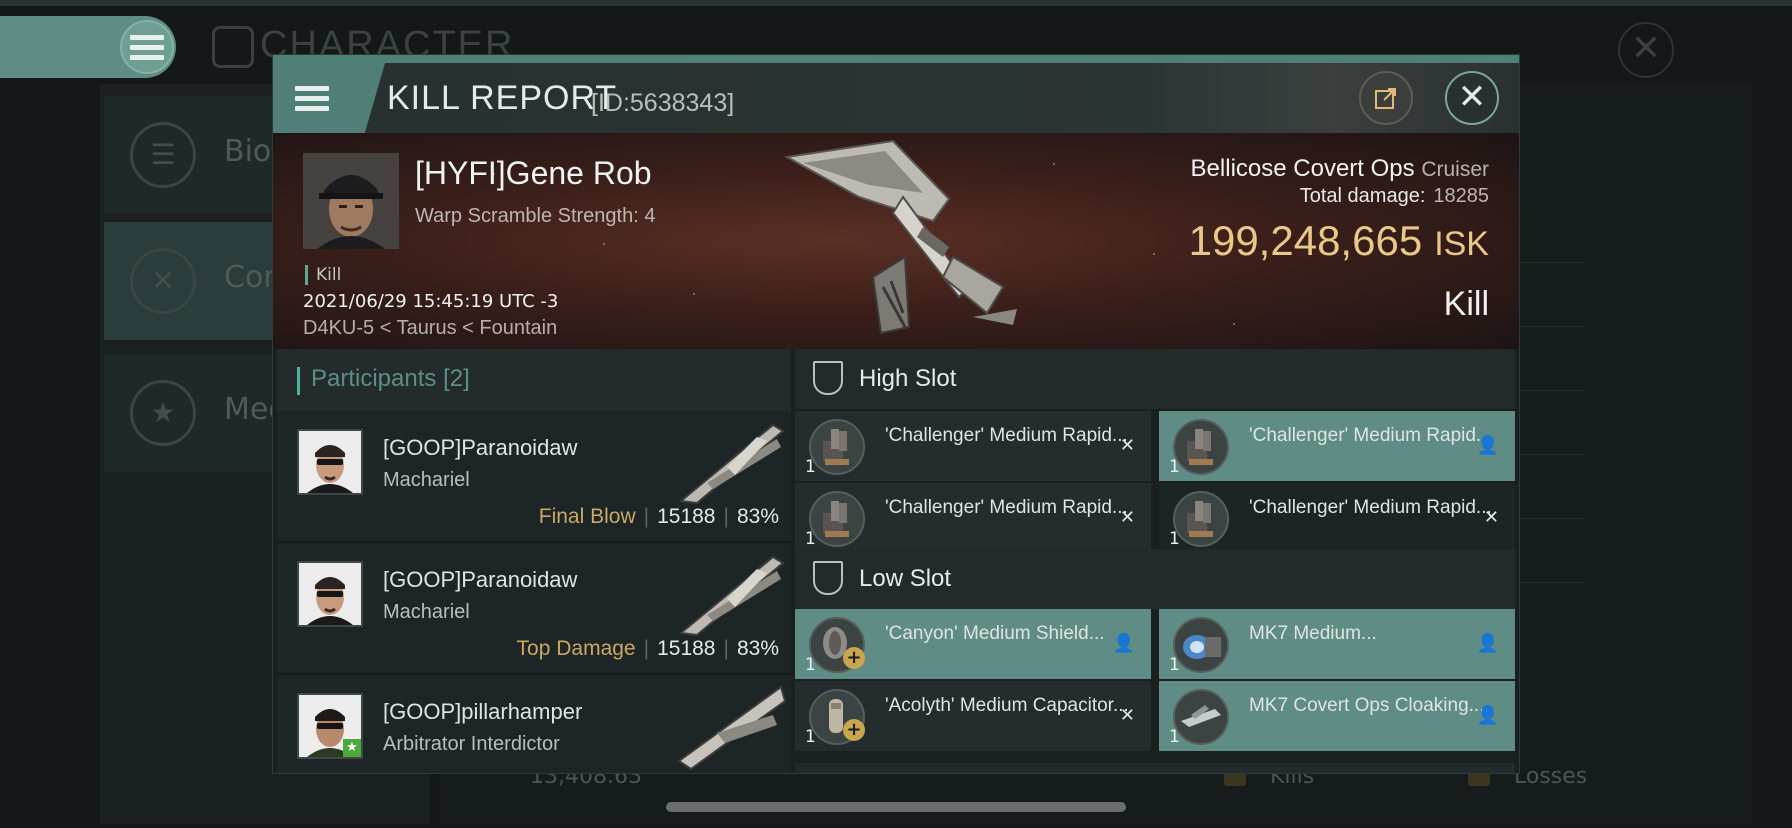 This screenshot has width=1792, height=828. Describe the element at coordinates (828, 578) in the screenshot. I see `low-slot-icon` at that location.